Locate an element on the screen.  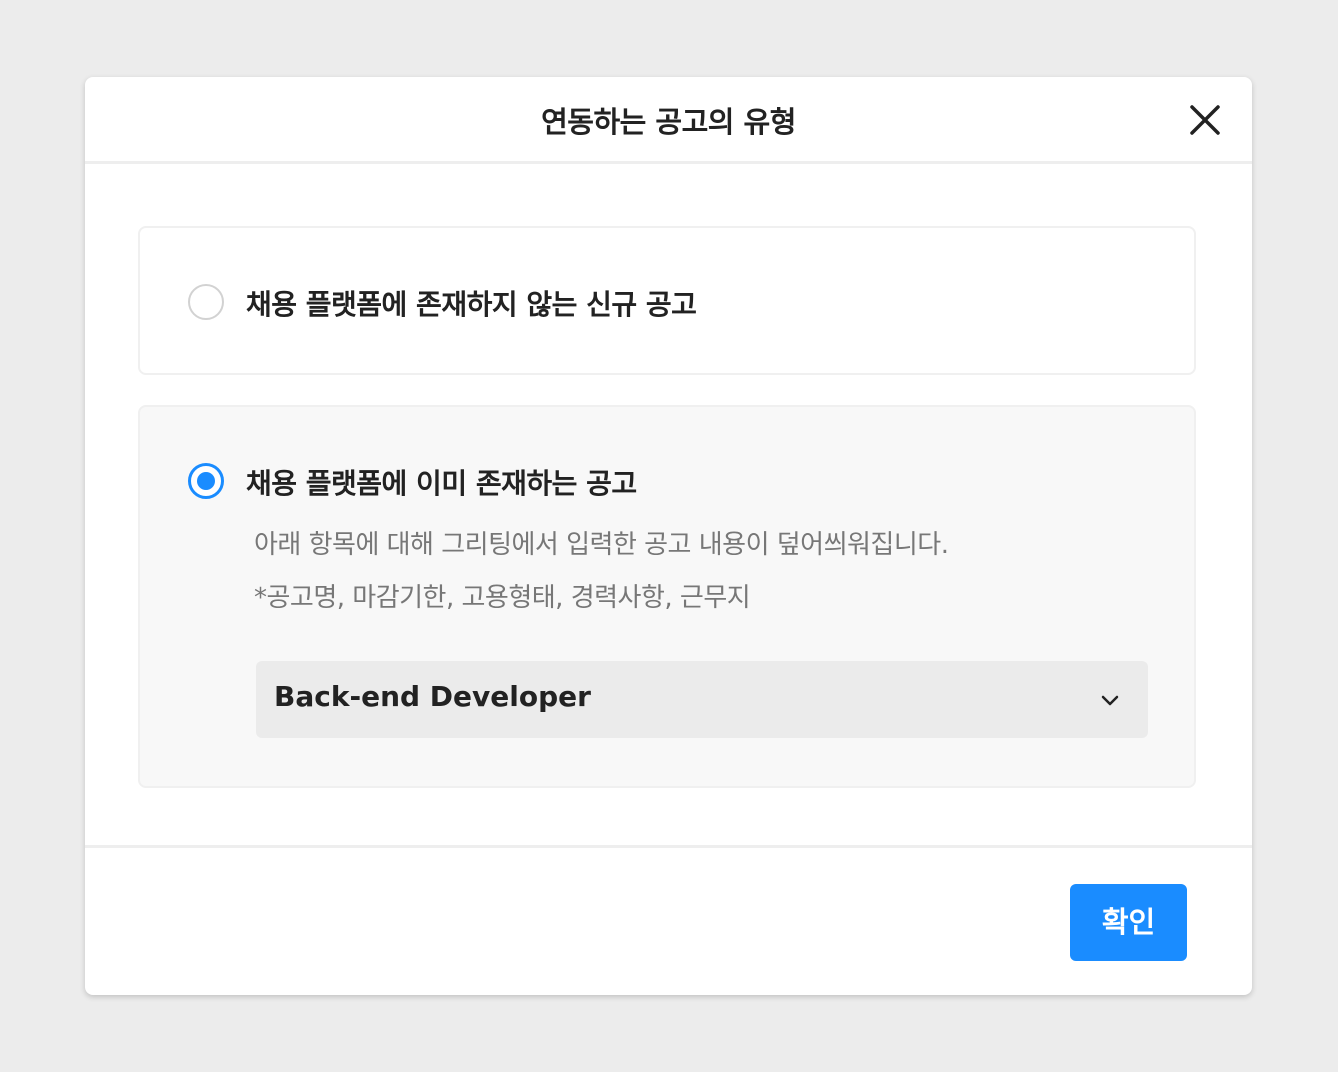
close-icon is located at coordinates (1205, 120).